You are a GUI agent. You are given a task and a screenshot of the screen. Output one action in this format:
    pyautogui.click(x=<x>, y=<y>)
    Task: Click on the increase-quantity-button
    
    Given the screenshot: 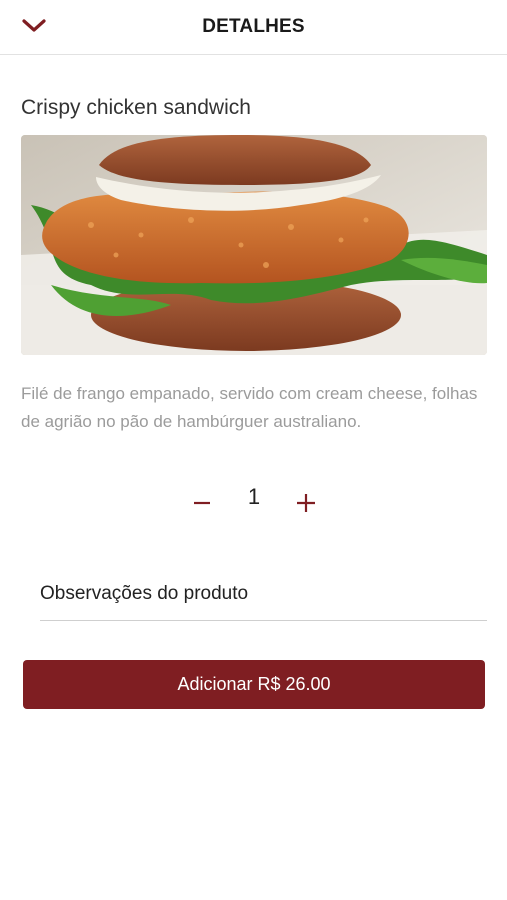 What is the action you would take?
    pyautogui.click(x=306, y=503)
    